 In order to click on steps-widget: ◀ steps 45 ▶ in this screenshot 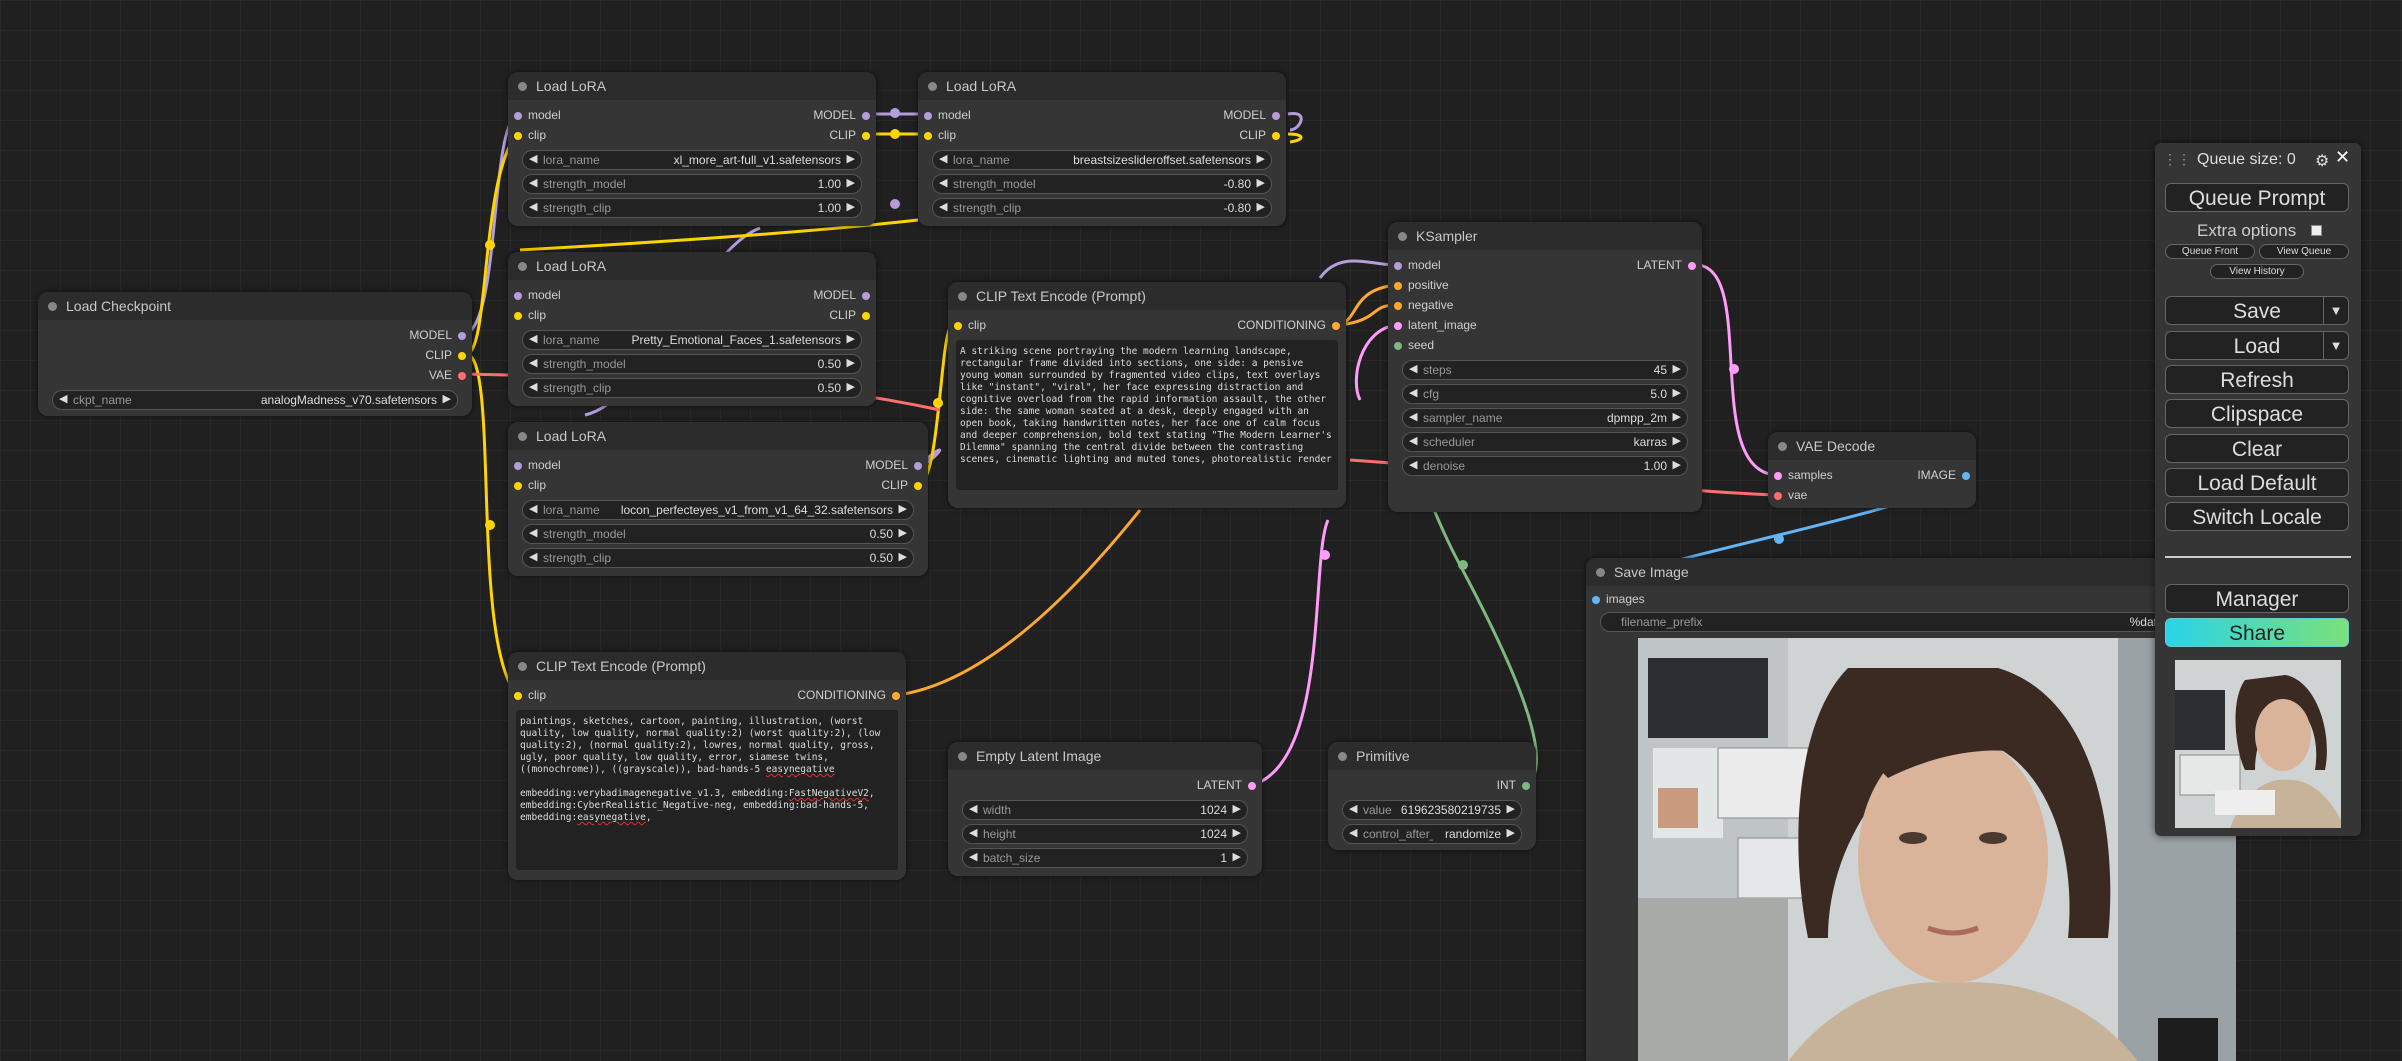, I will do `click(1545, 370)`.